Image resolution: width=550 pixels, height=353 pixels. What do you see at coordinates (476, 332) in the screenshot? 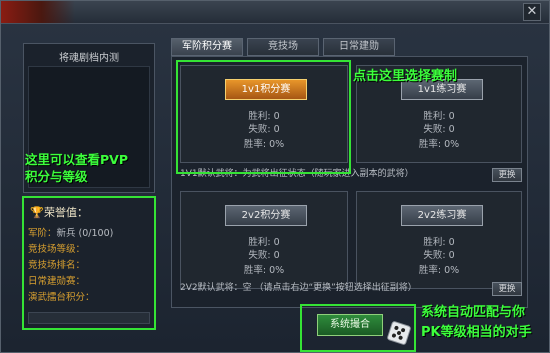
I see `match-annotation-line2: PK等级相当的对手` at bounding box center [476, 332].